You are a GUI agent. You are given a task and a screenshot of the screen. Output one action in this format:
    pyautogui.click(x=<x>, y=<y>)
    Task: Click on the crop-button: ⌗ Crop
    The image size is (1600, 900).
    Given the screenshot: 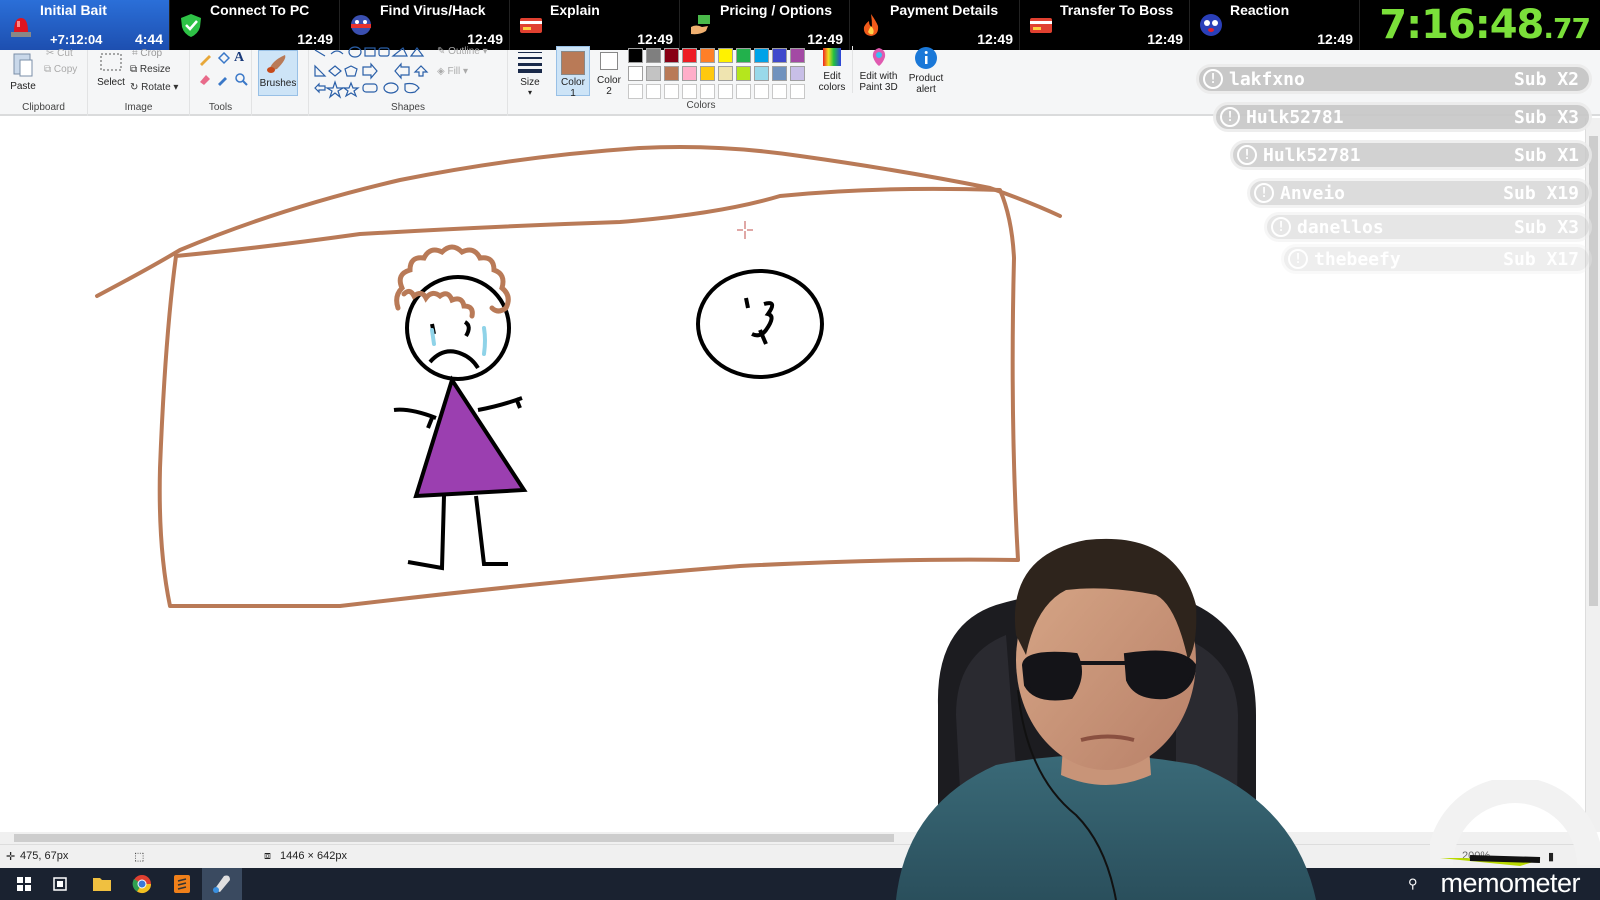 What is the action you would take?
    pyautogui.click(x=147, y=53)
    